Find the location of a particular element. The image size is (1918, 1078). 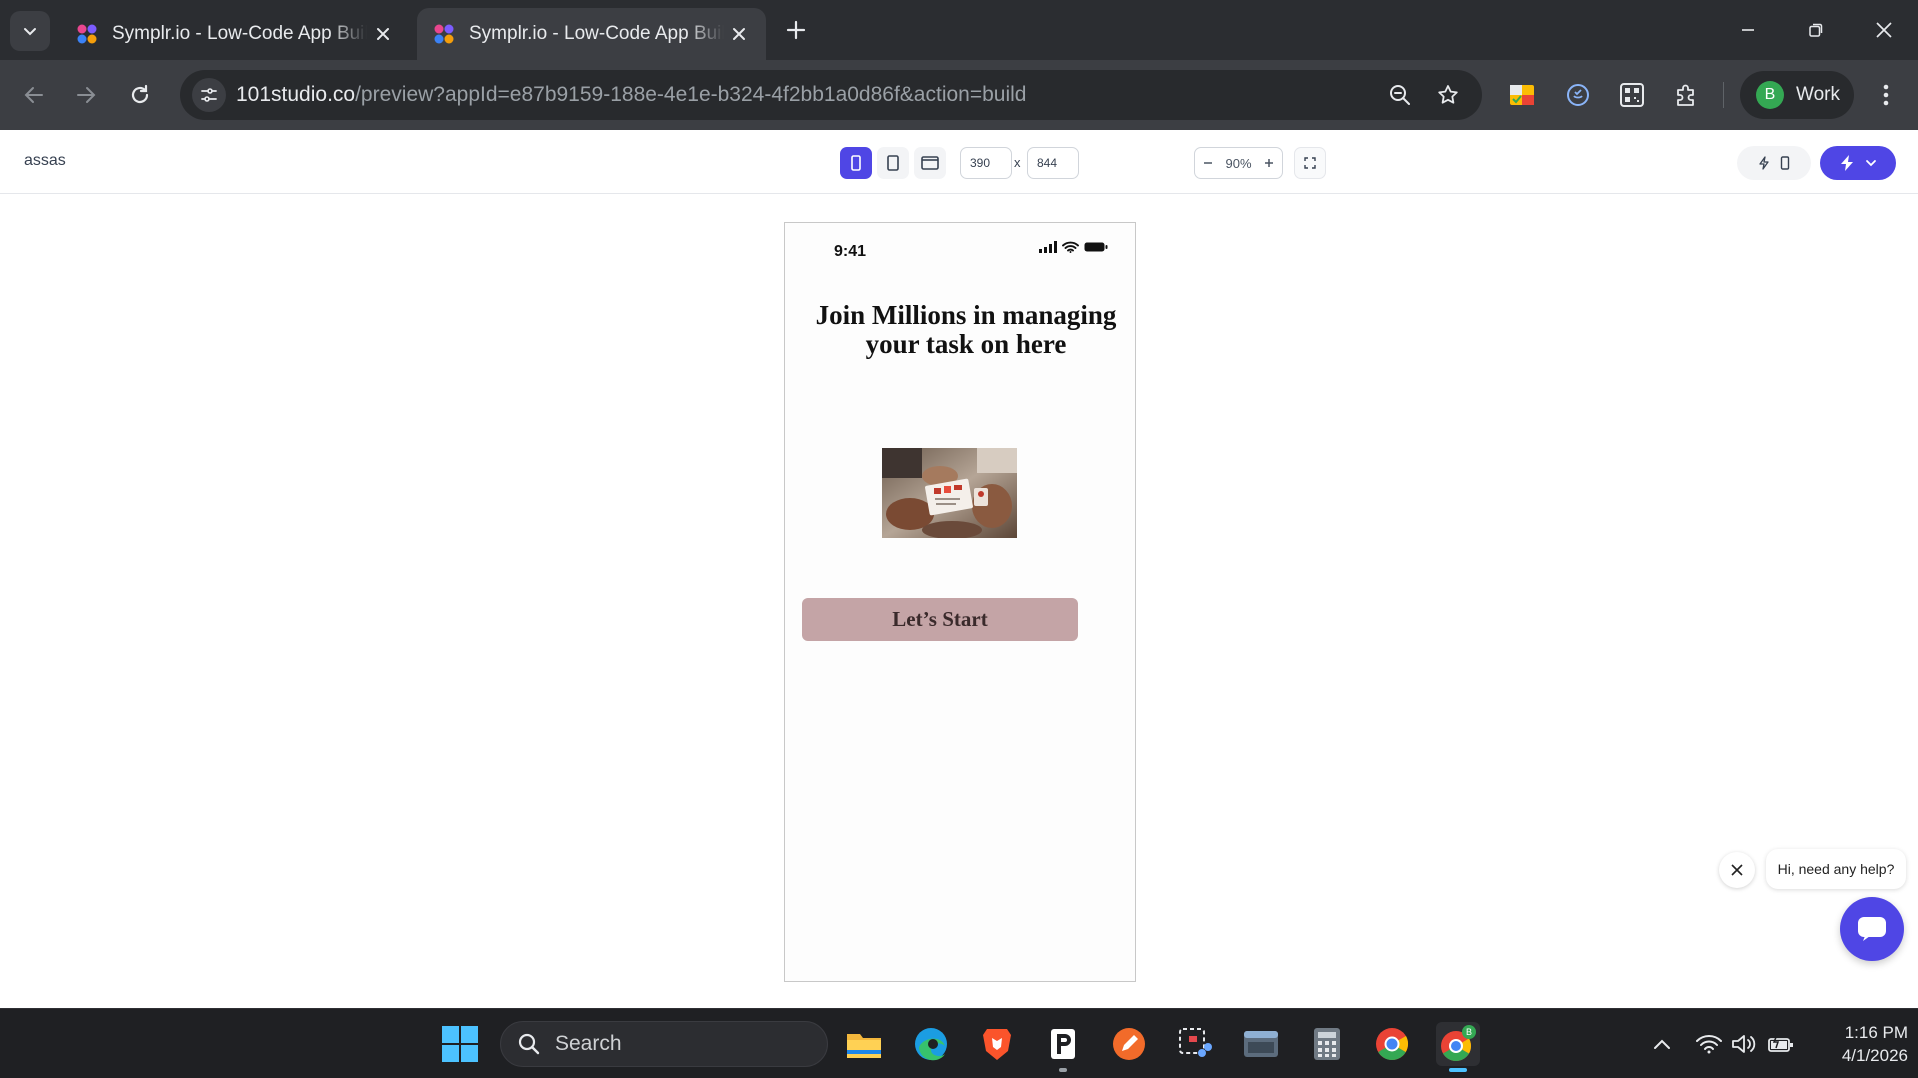

extension-color-button is located at coordinates (1522, 95).